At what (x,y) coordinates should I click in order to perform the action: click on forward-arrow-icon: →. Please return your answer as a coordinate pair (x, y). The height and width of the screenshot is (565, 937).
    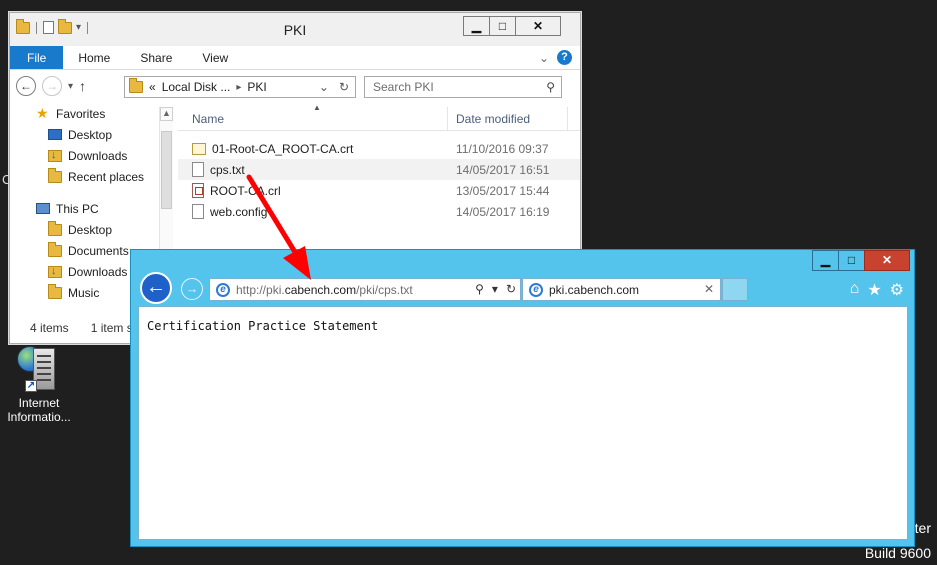
    Looking at the image, I should click on (52, 86).